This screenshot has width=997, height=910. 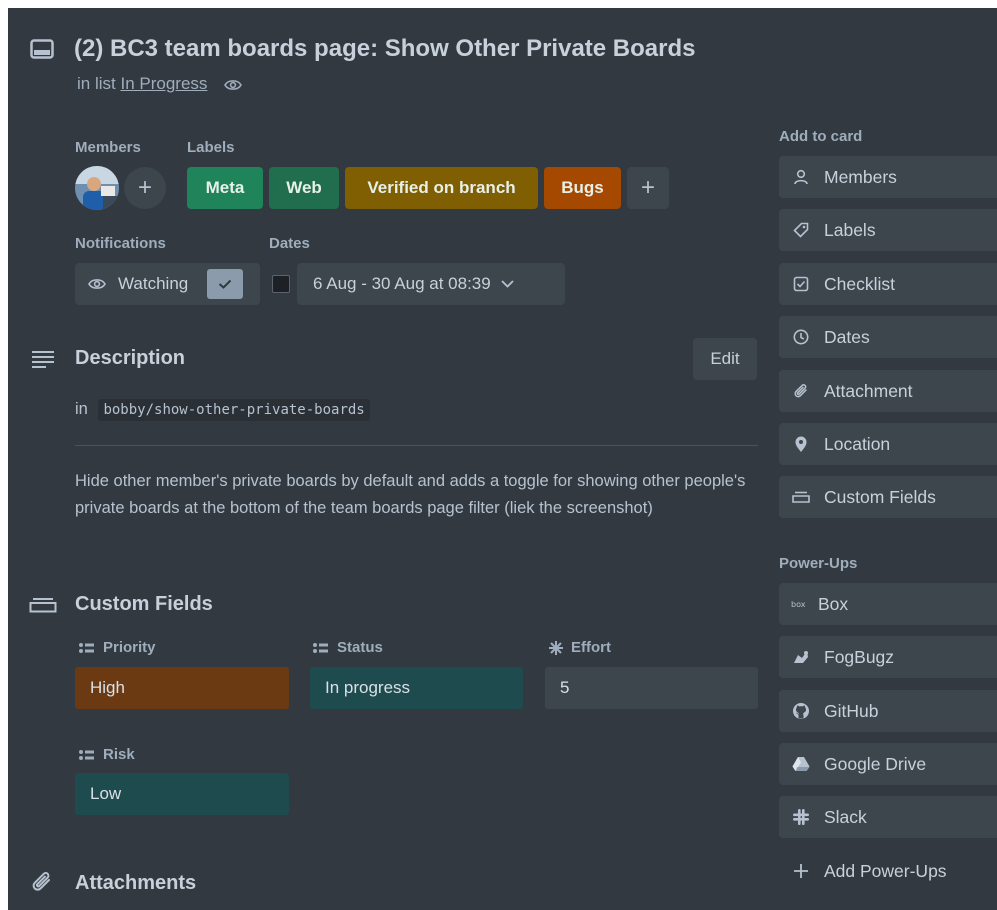 I want to click on powerup-fogbugz-label: FogBugz, so click(x=859, y=656).